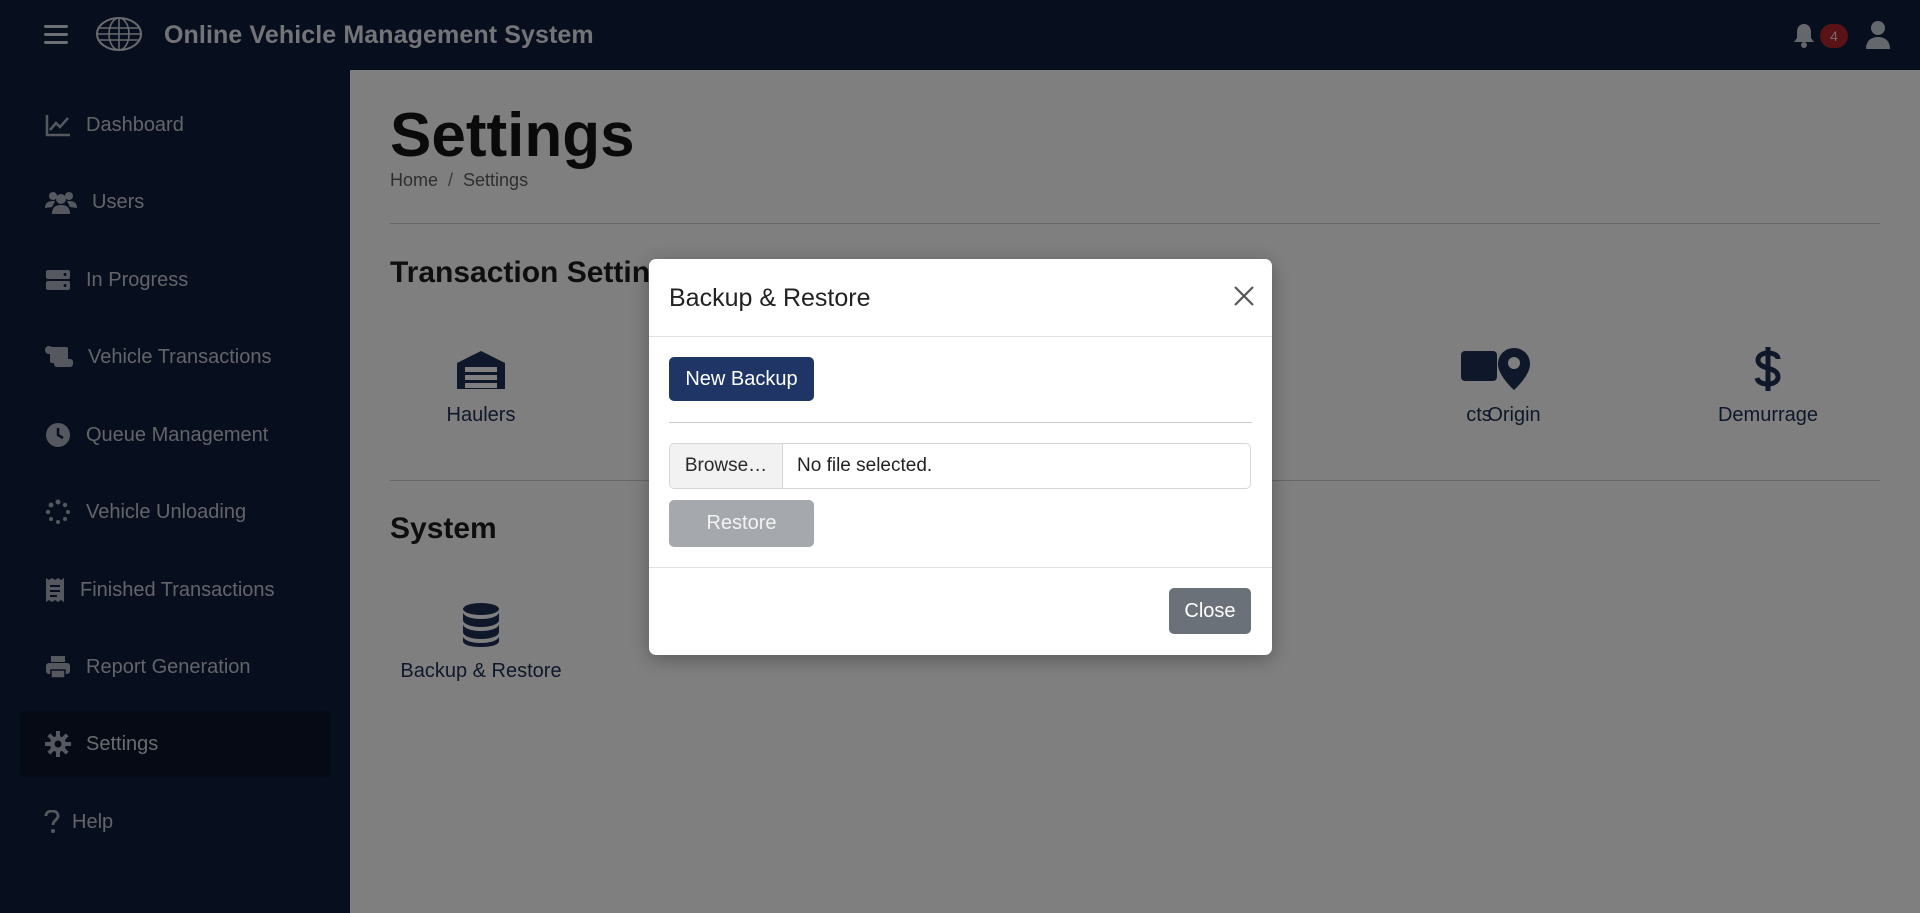 Image resolution: width=1920 pixels, height=913 pixels. What do you see at coordinates (960, 422) in the screenshot?
I see `modal-divider` at bounding box center [960, 422].